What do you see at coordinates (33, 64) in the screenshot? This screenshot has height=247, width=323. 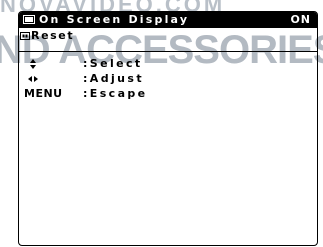 I see `up-down-arrows-icon` at bounding box center [33, 64].